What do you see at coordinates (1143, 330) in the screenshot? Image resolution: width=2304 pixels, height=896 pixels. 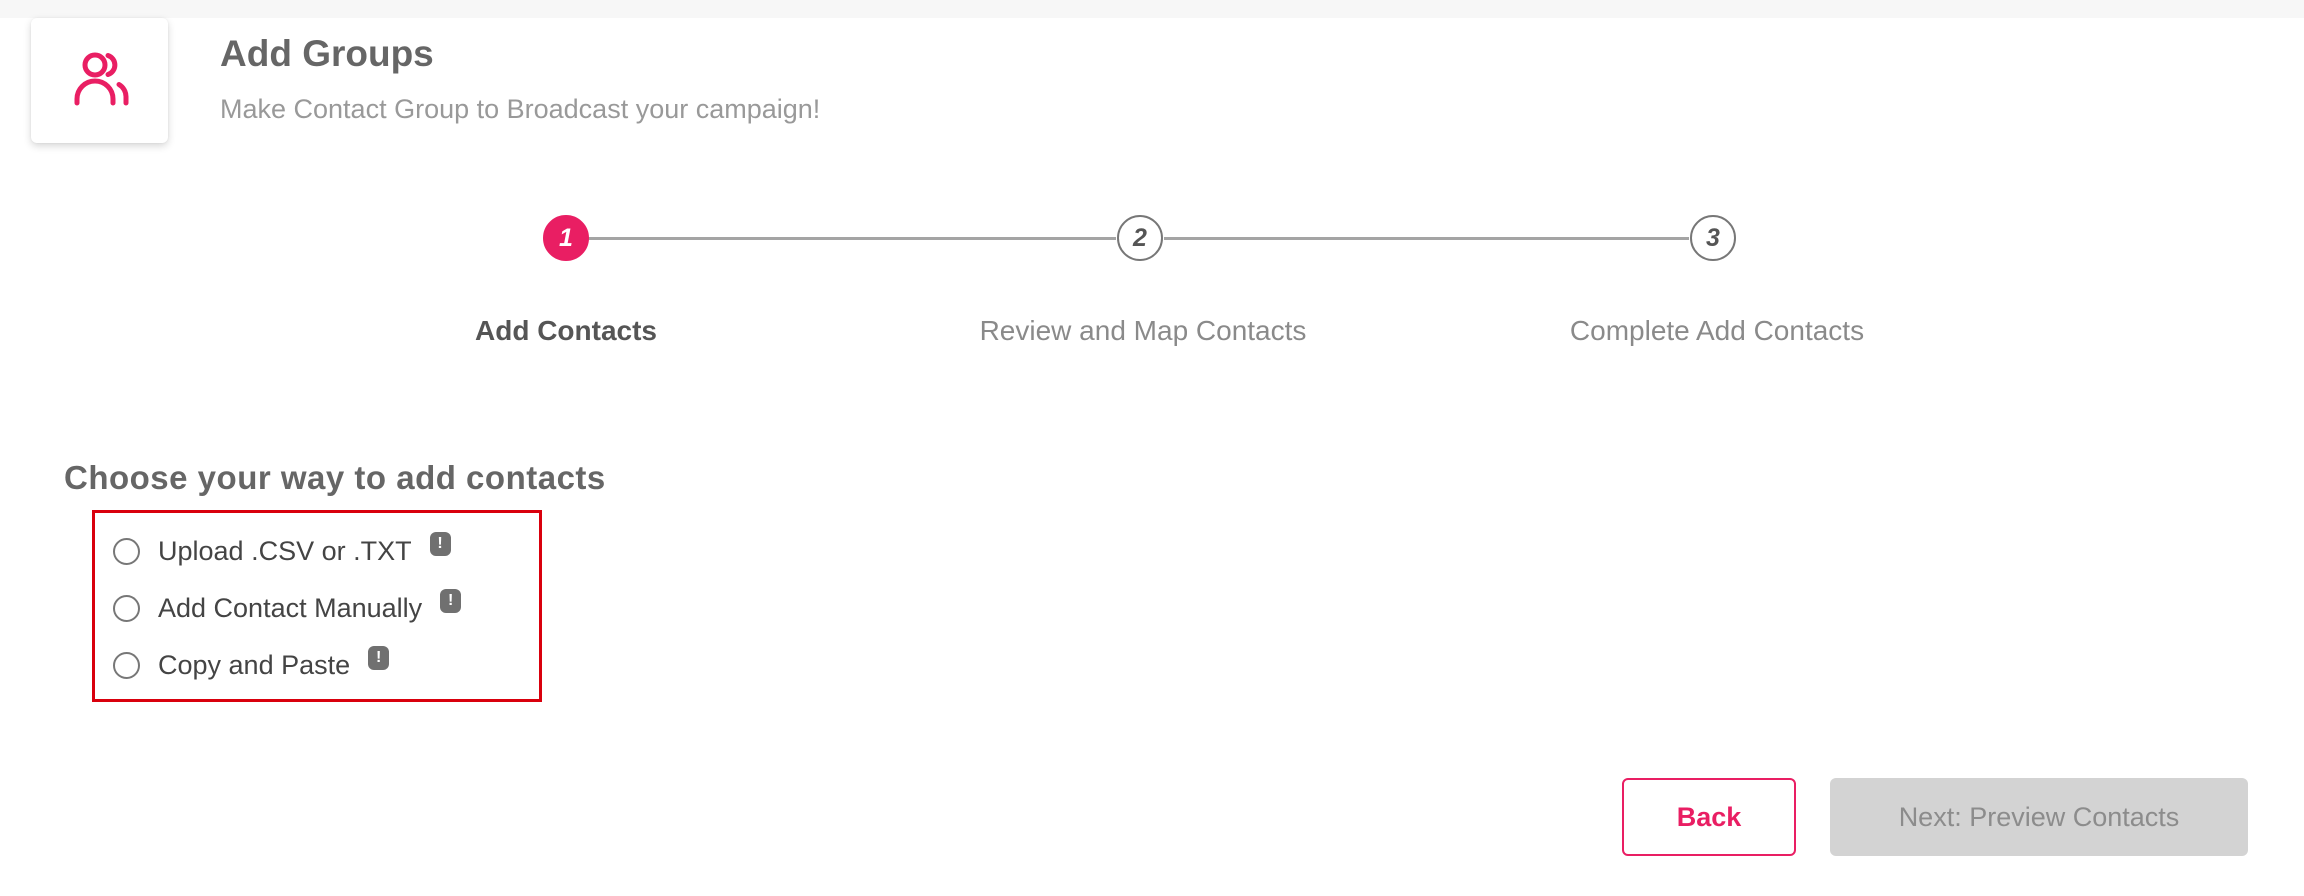 I see `step-2-label: Review and Map Contacts` at bounding box center [1143, 330].